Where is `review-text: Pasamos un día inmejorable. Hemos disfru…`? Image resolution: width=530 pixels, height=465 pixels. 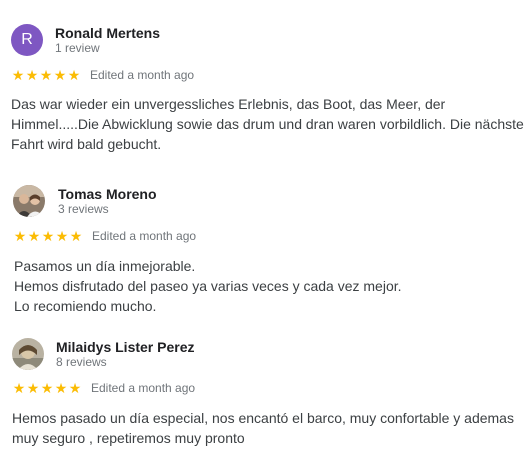
review-text: Pasamos un día inmejorable. Hemos disfru… is located at coordinates (208, 286).